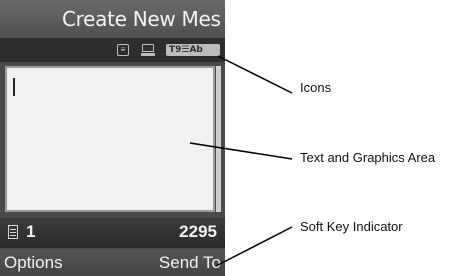 The height and width of the screenshot is (276, 457). What do you see at coordinates (112, 50) in the screenshot?
I see `indicator-bar: ≡ T9☰Ab` at bounding box center [112, 50].